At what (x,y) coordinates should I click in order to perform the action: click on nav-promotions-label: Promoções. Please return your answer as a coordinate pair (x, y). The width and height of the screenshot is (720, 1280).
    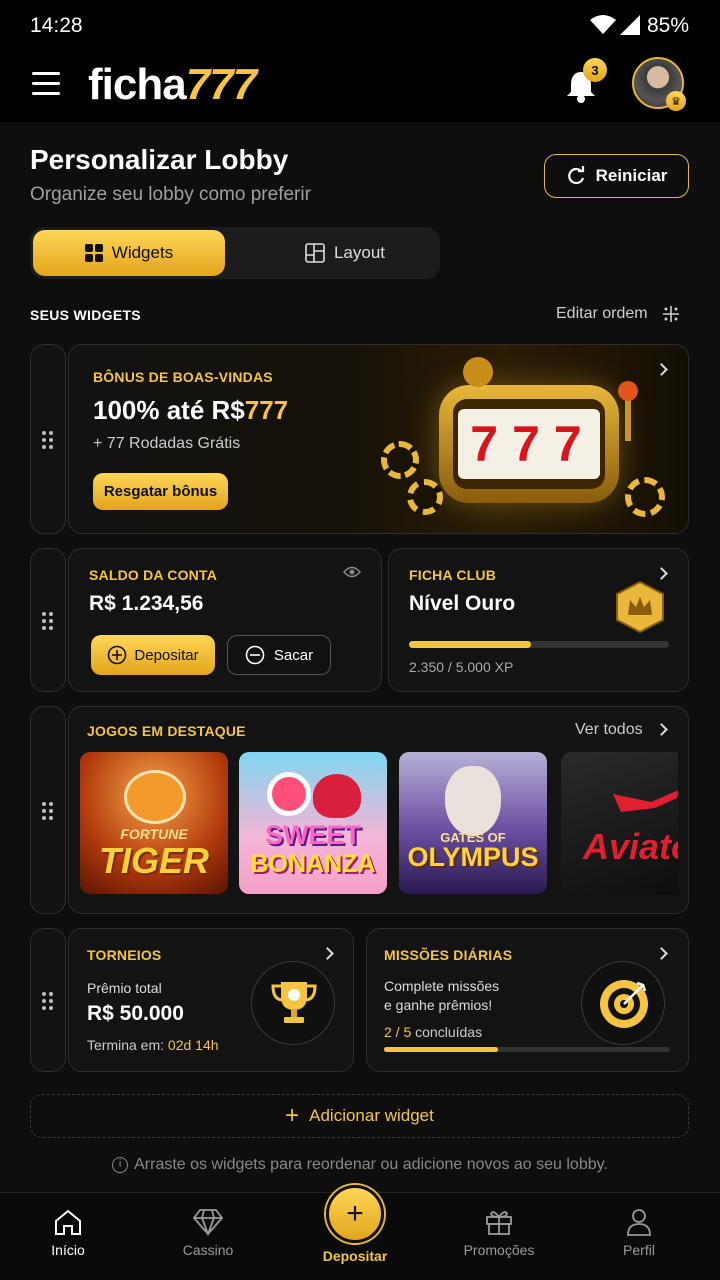
    Looking at the image, I should click on (499, 1250).